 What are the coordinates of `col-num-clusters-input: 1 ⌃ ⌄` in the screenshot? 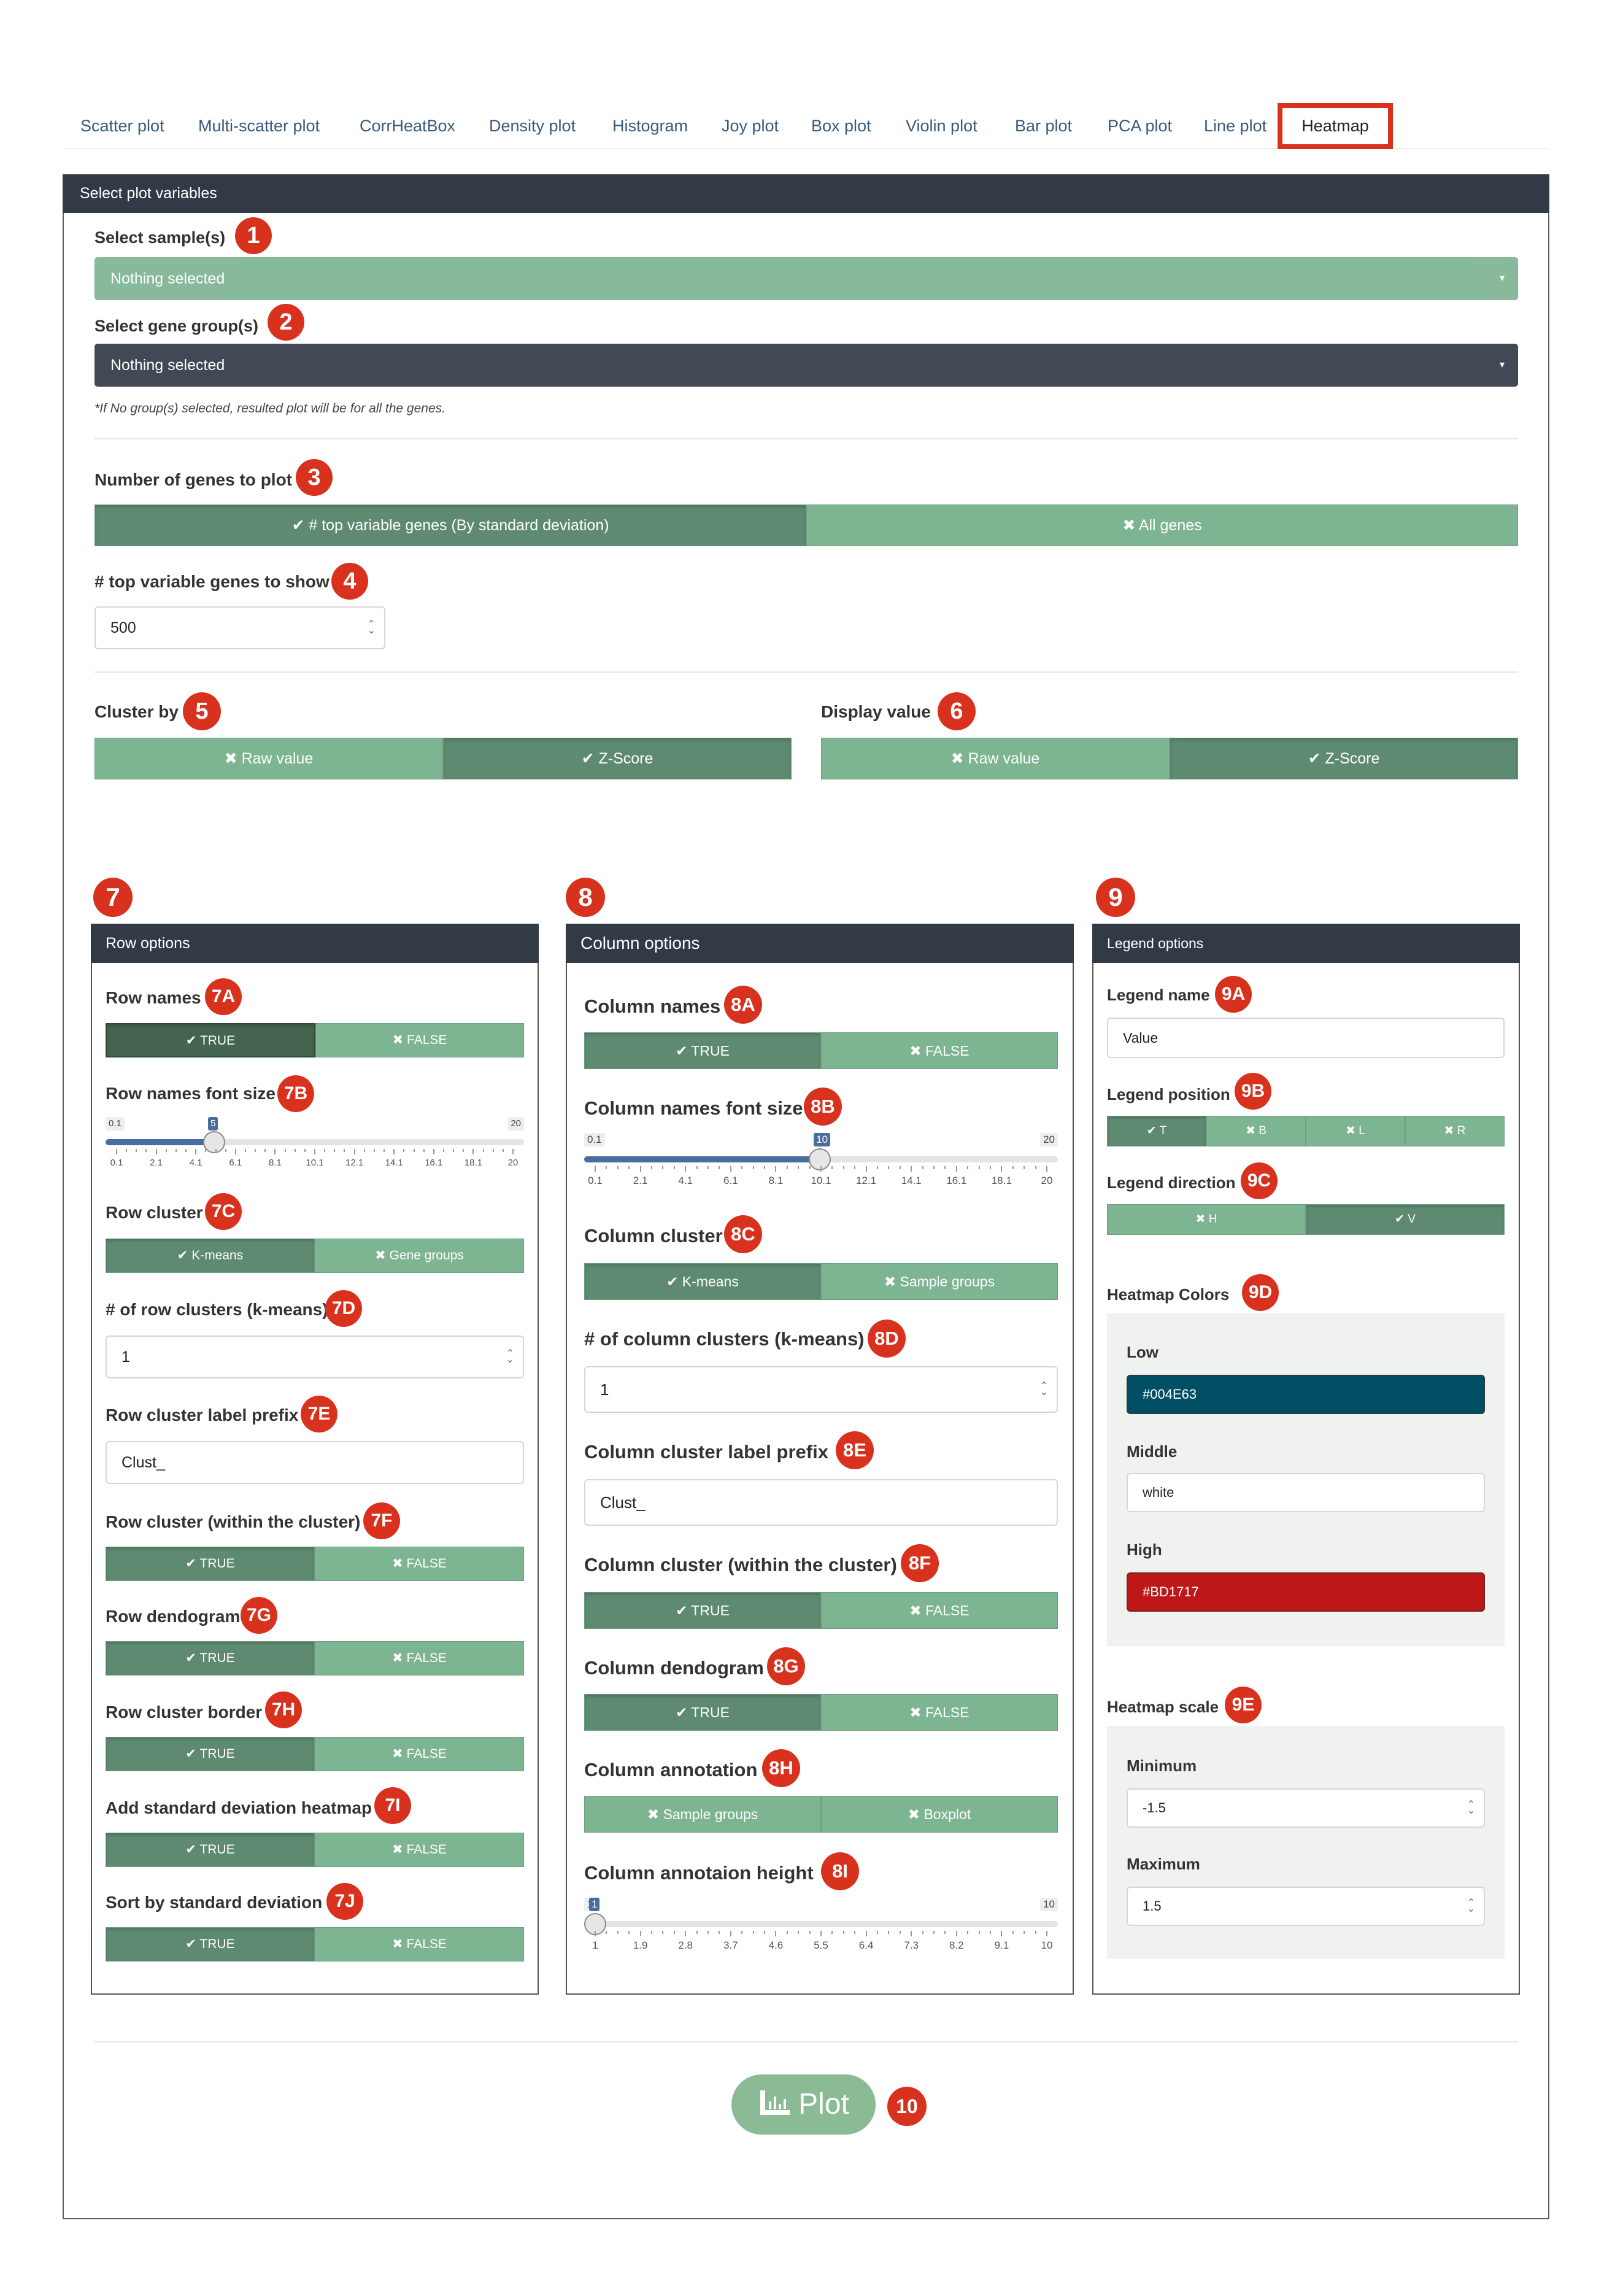 It's located at (821, 1389).